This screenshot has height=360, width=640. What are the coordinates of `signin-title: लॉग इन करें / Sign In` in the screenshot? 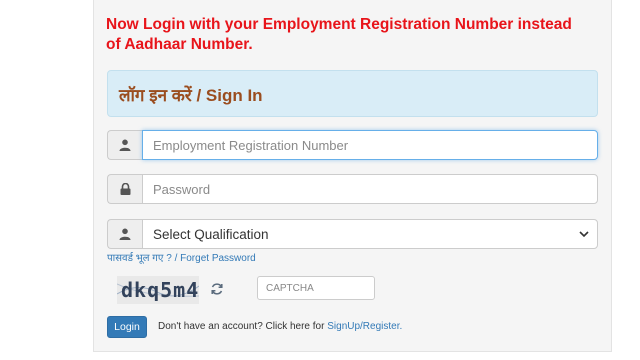 It's located at (191, 95).